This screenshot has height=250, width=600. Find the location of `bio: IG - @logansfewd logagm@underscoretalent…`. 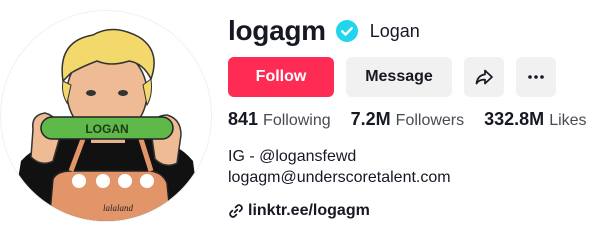

bio: IG - @logansfewd logagm@underscoretalent… is located at coordinates (339, 167).